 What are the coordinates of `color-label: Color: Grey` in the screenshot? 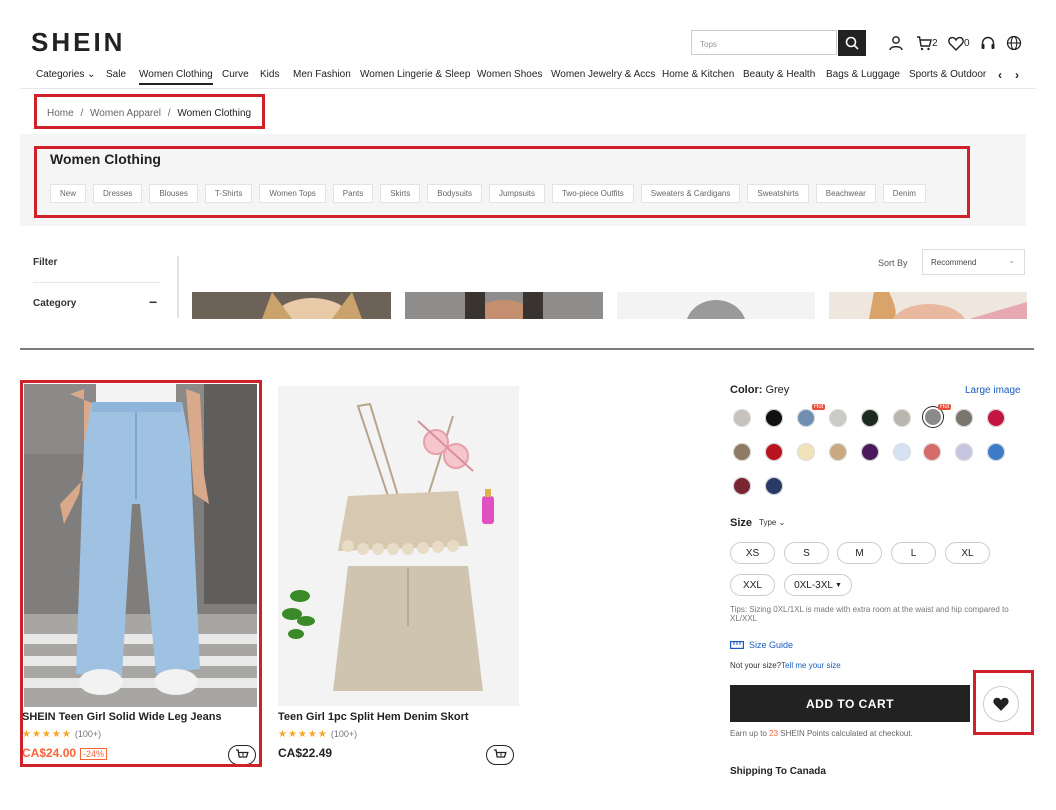 It's located at (760, 390).